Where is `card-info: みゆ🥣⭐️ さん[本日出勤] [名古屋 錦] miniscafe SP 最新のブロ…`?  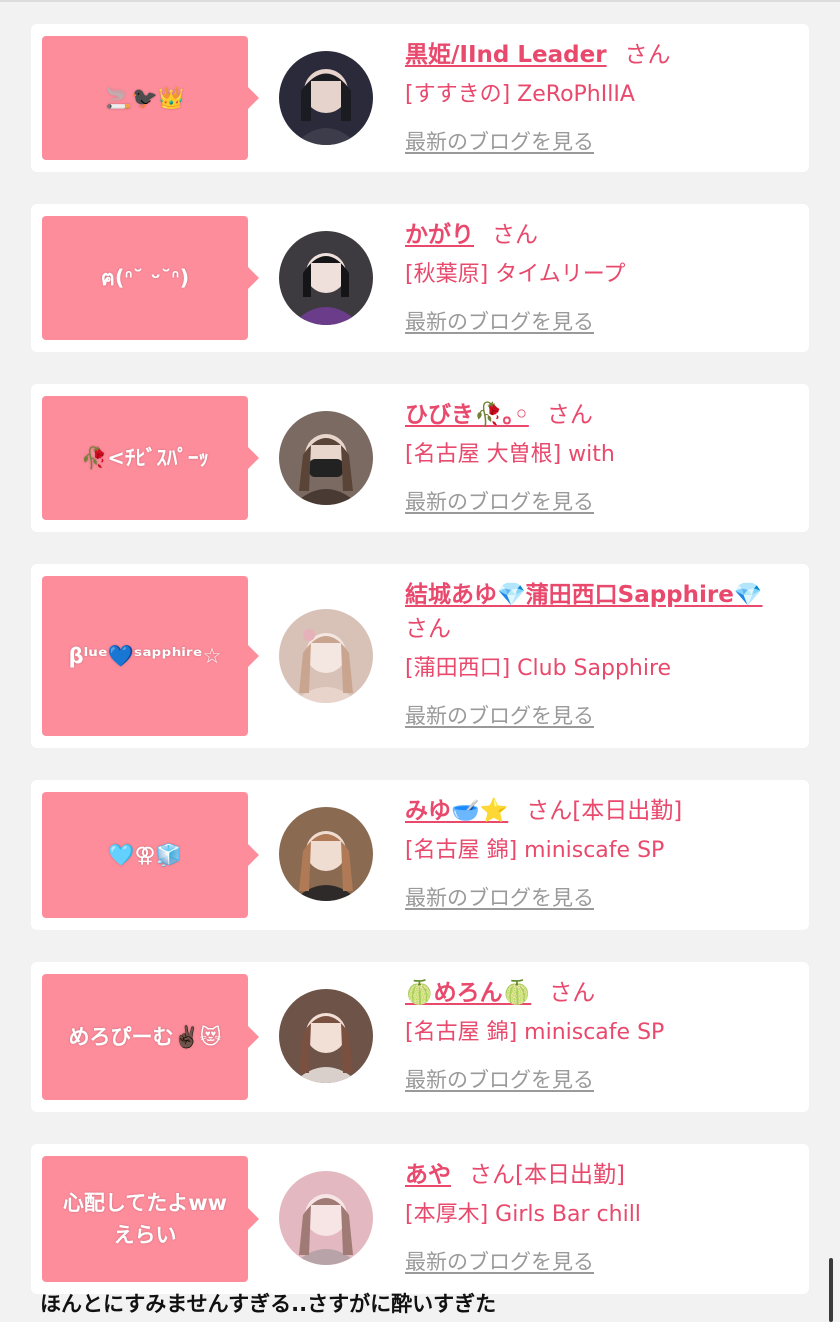
card-info: みゆ🥣⭐️ さん[本日出勤] [名古屋 錦] miniscafe SP 最新のブロ… is located at coordinates (603, 853).